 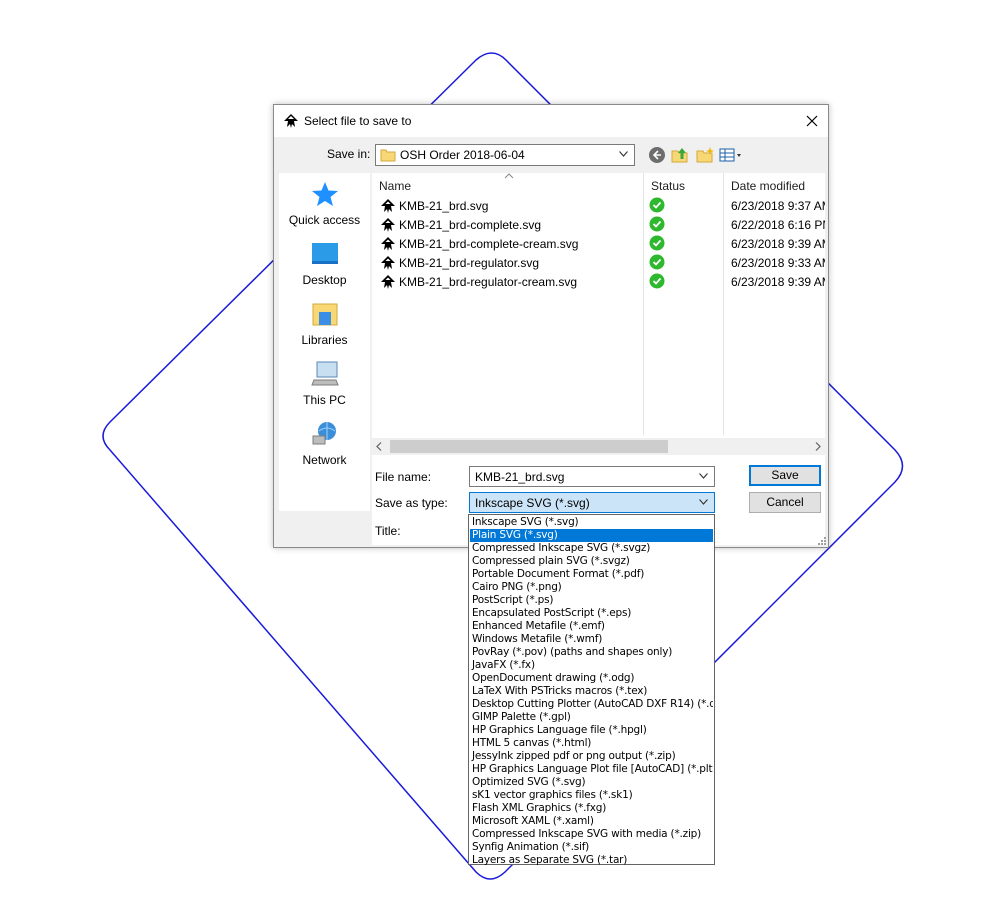 I want to click on close-button, so click(x=812, y=121).